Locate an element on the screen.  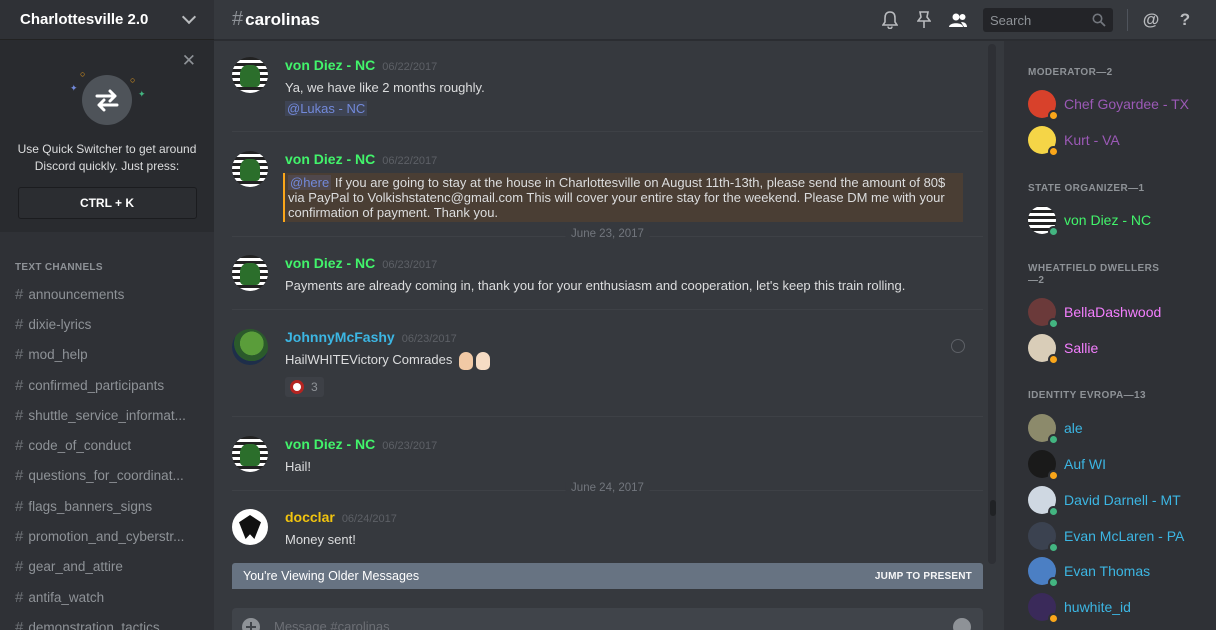
member-item: Kurt - VA is located at coordinates (1118, 140).